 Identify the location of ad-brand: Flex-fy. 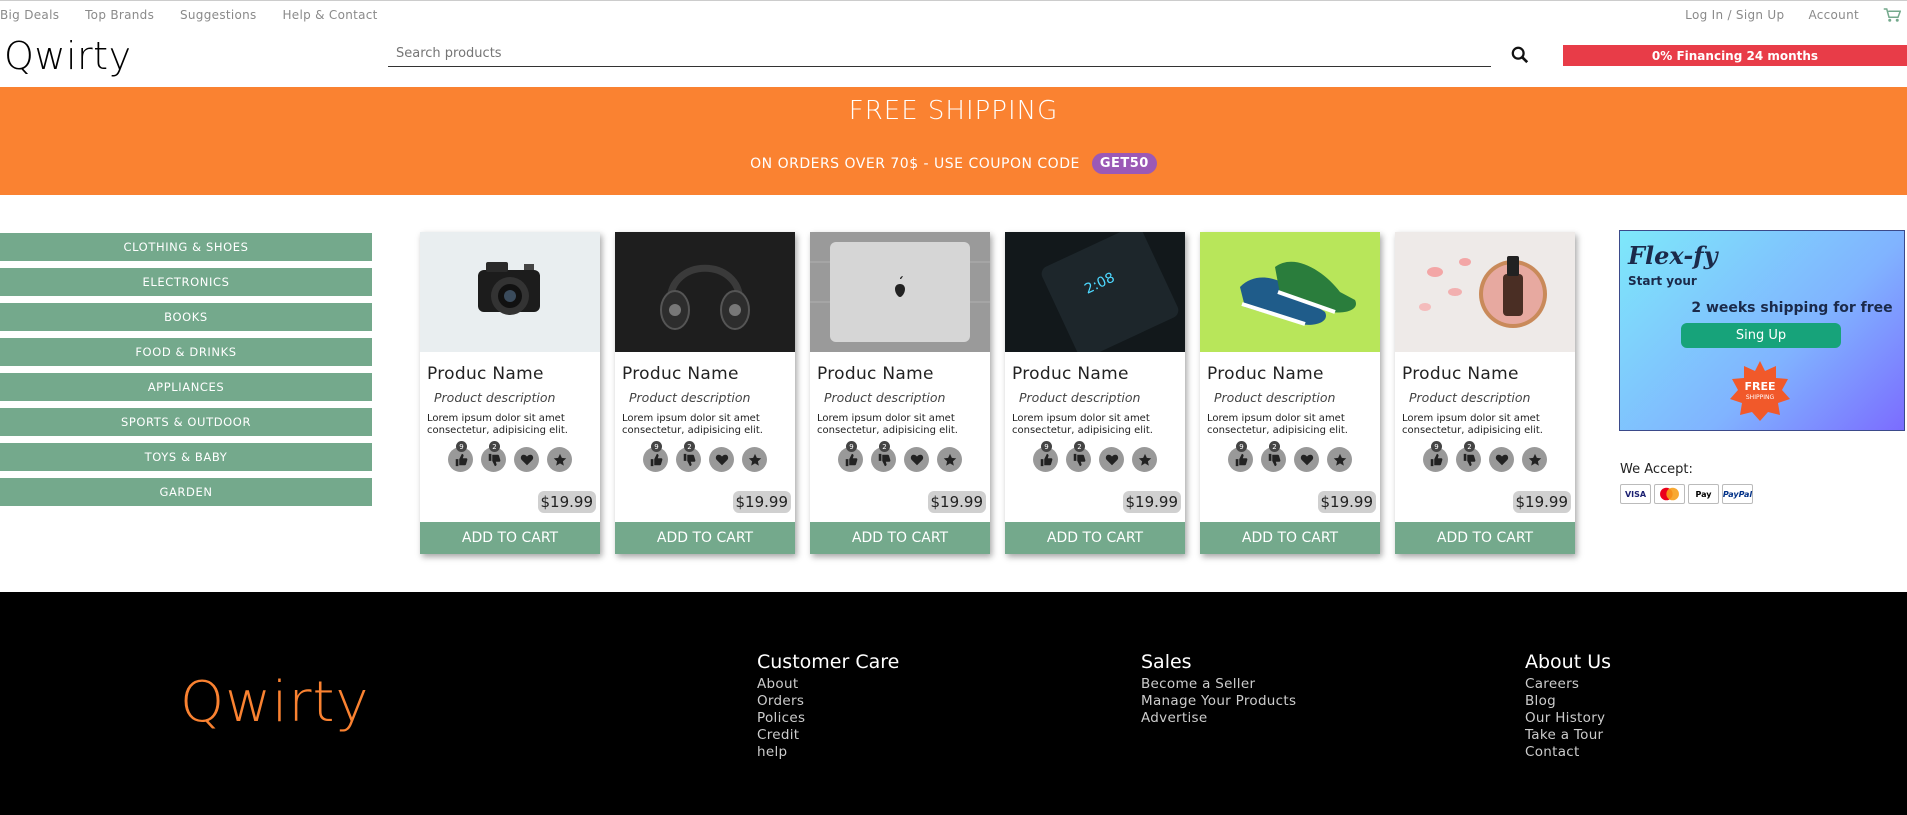
(1673, 255).